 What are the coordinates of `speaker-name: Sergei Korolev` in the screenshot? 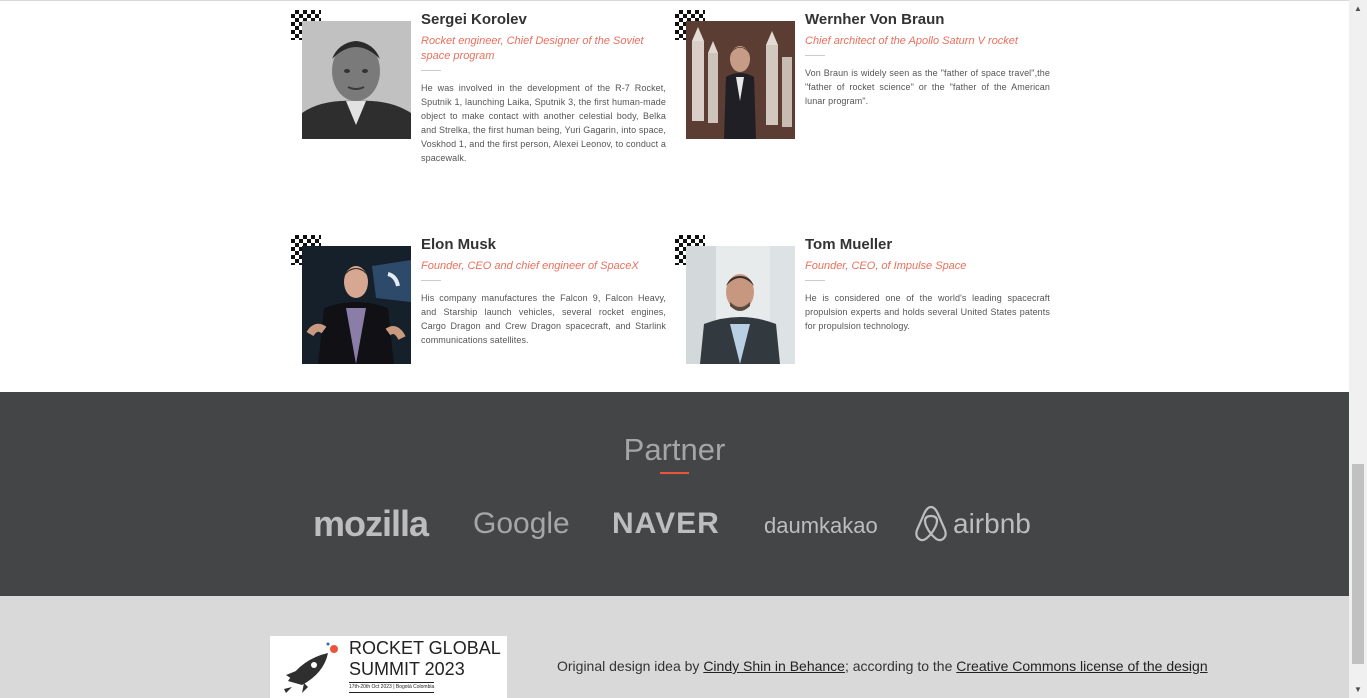 It's located at (474, 19).